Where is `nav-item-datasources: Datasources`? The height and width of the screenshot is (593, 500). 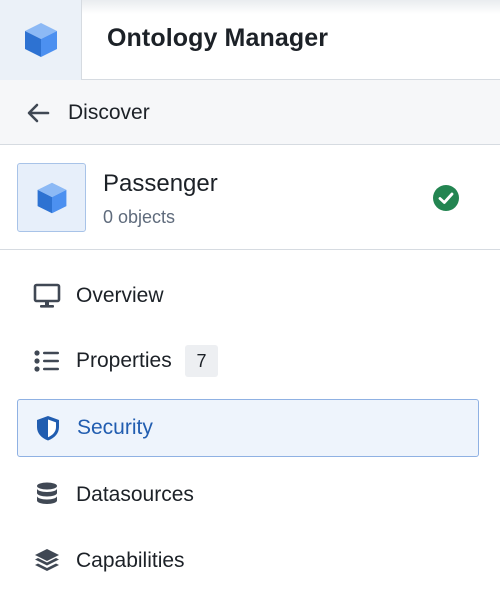 nav-item-datasources: Datasources is located at coordinates (248, 495).